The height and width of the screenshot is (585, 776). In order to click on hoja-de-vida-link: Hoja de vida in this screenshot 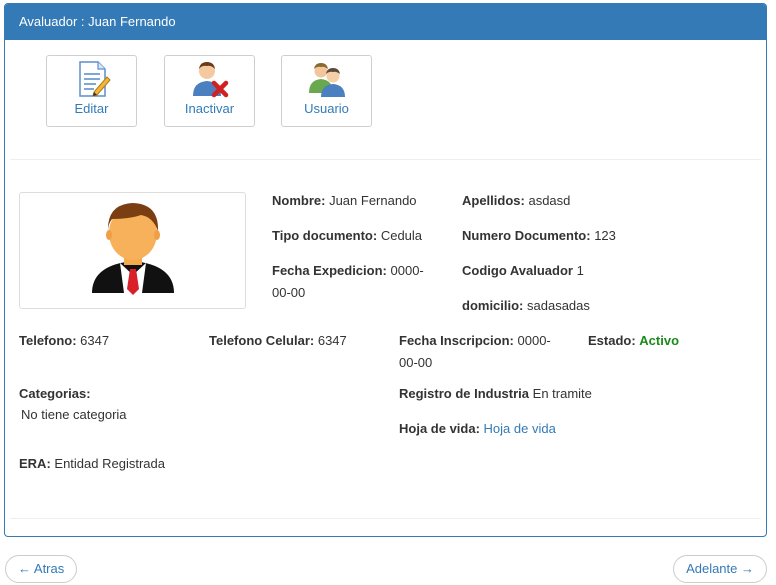, I will do `click(520, 428)`.